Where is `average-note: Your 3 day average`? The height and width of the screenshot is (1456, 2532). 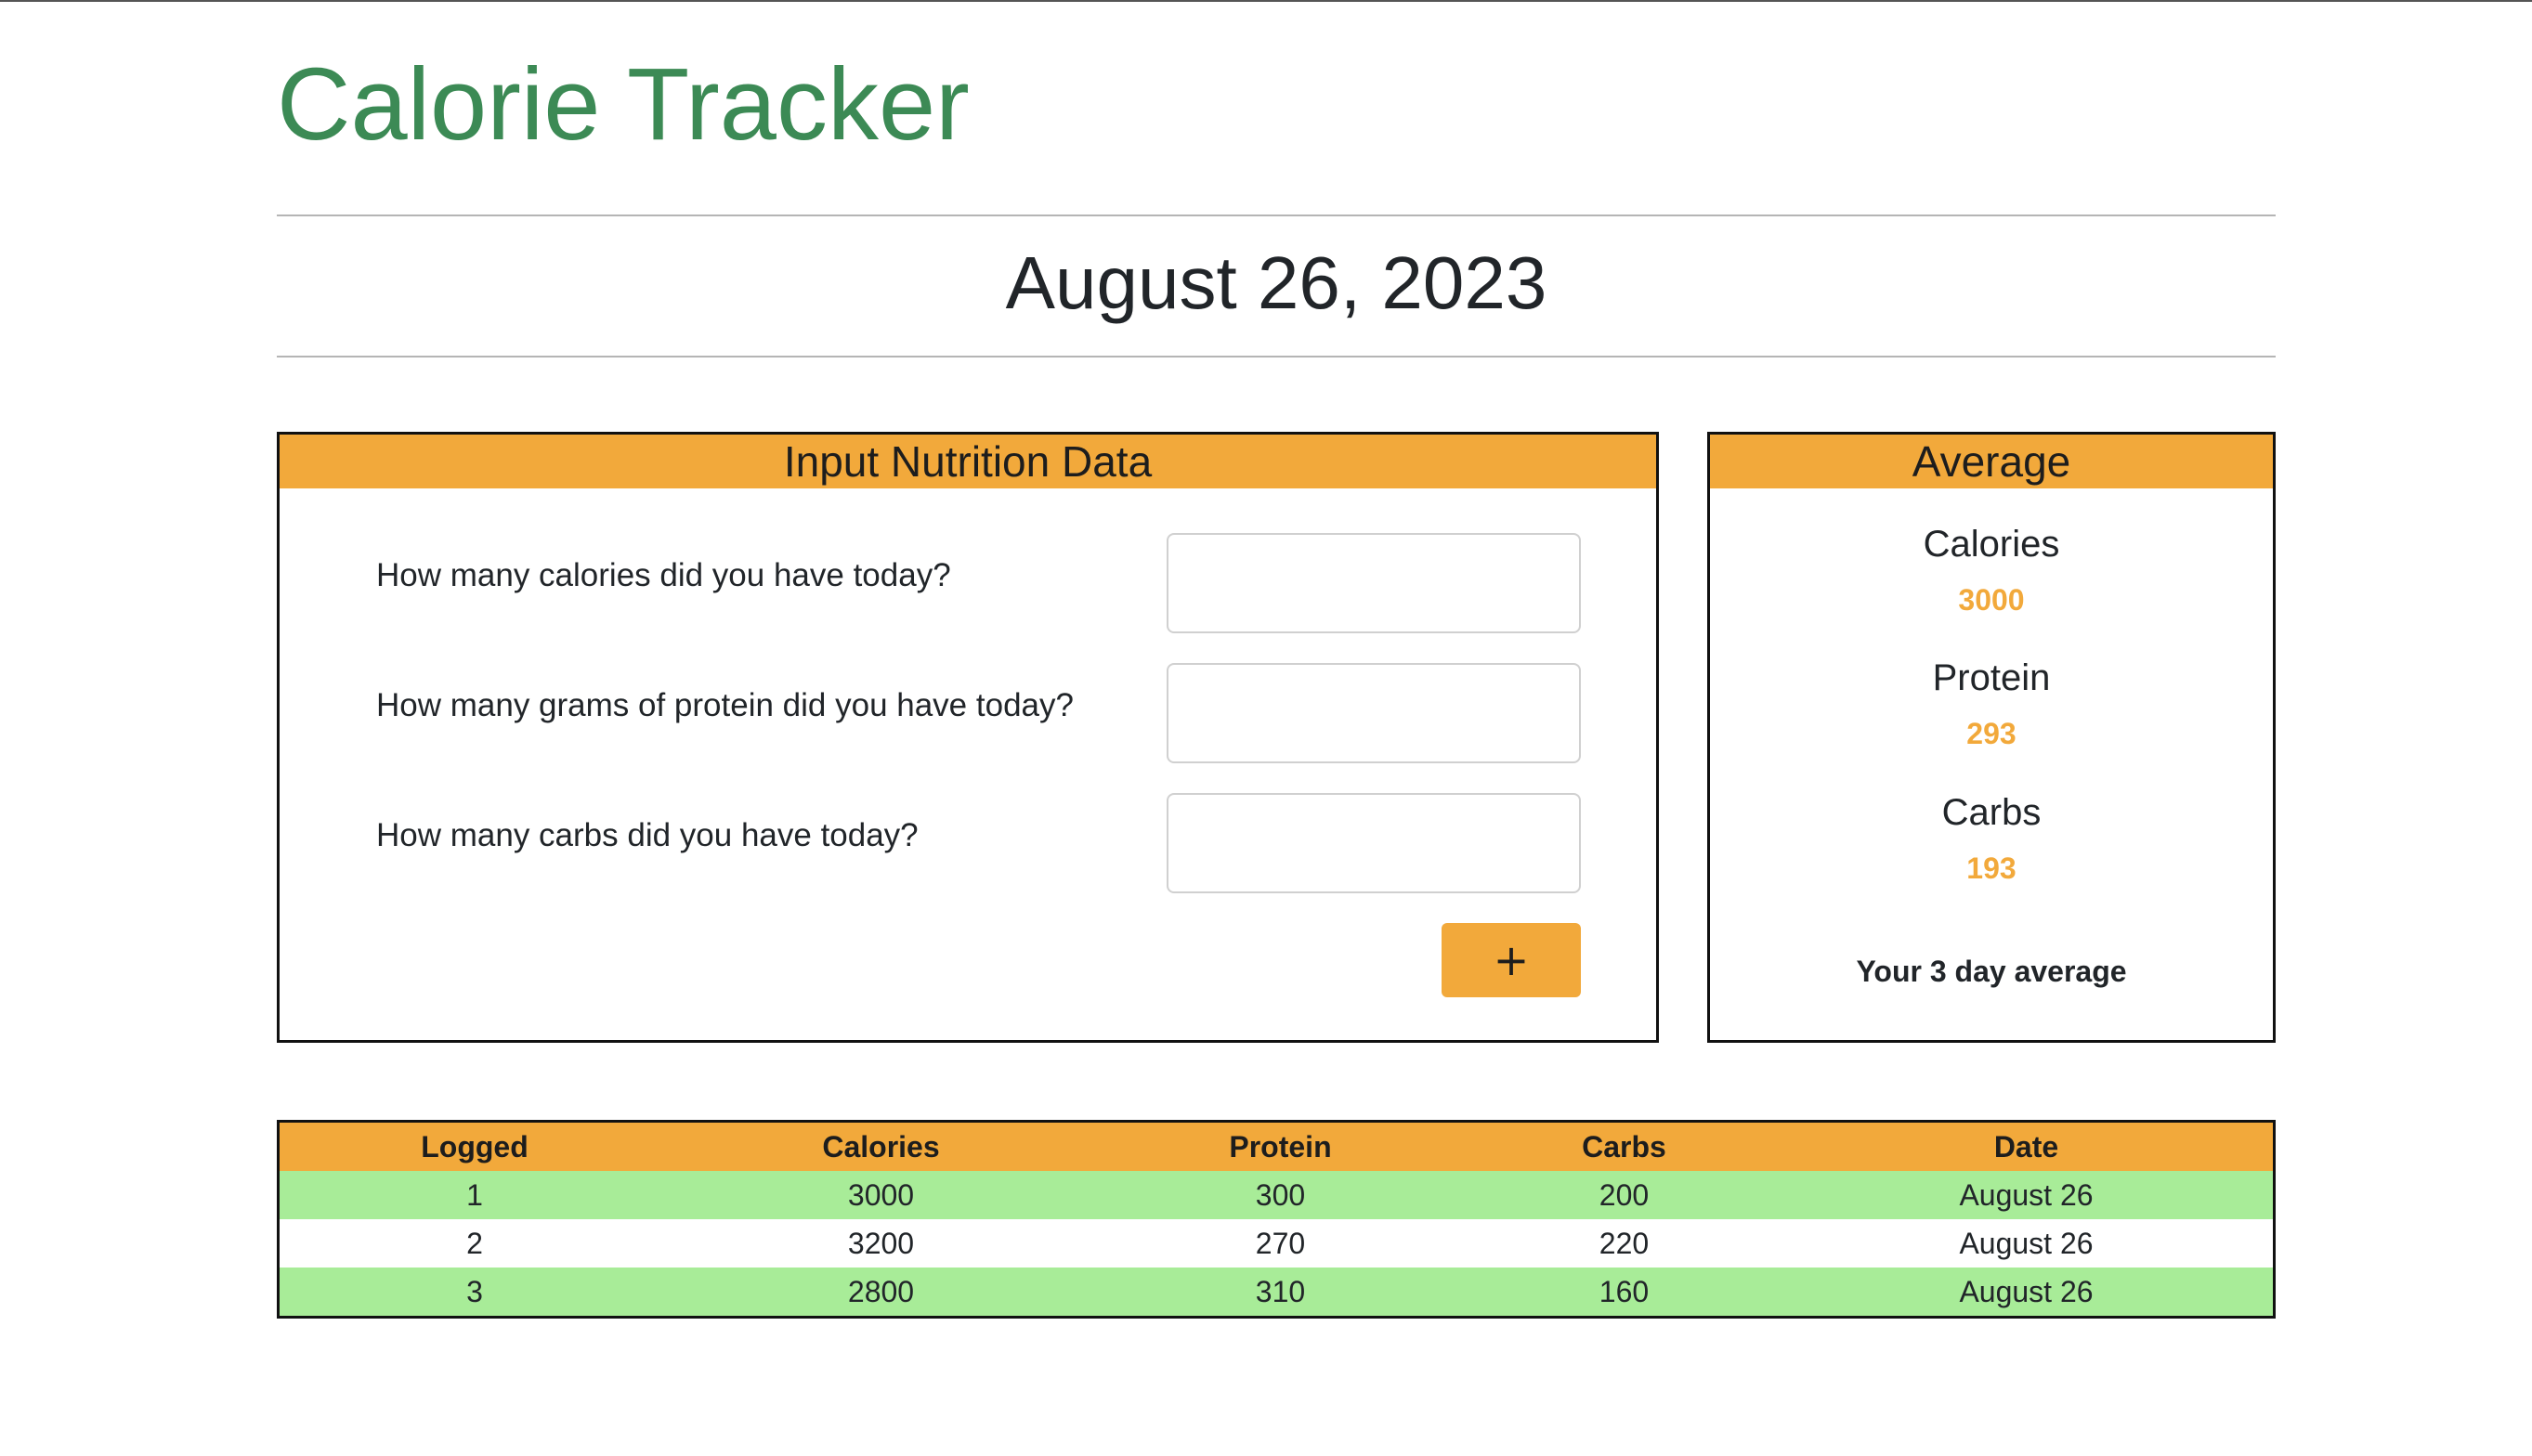
average-note: Your 3 day average is located at coordinates (1991, 972).